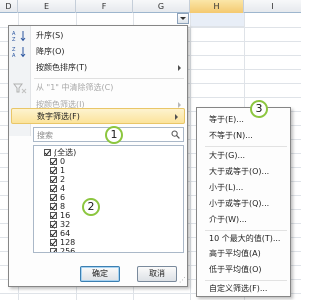  Describe the element at coordinates (182, 280) in the screenshot. I see `resize-grip-icon: ⋰` at that location.